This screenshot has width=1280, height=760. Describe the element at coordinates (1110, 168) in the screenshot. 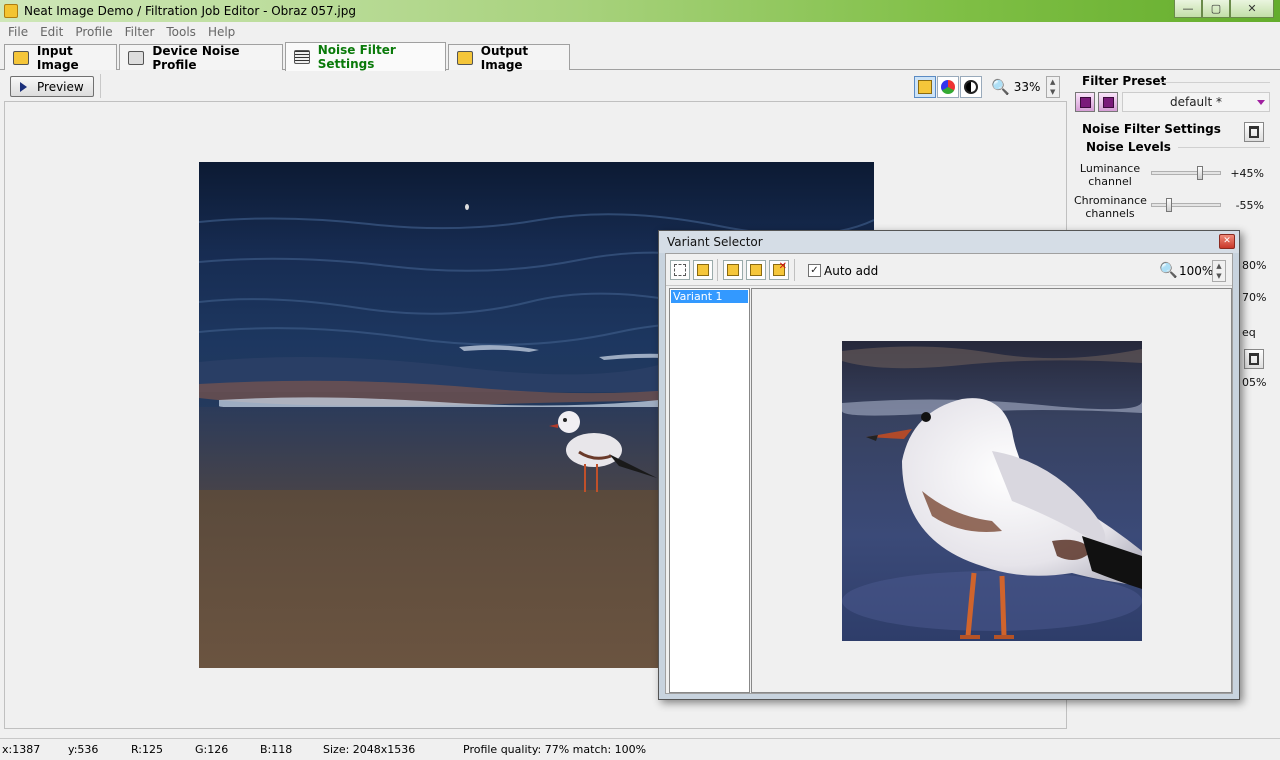

I see `luminance-label-line-1: Luminance` at that location.